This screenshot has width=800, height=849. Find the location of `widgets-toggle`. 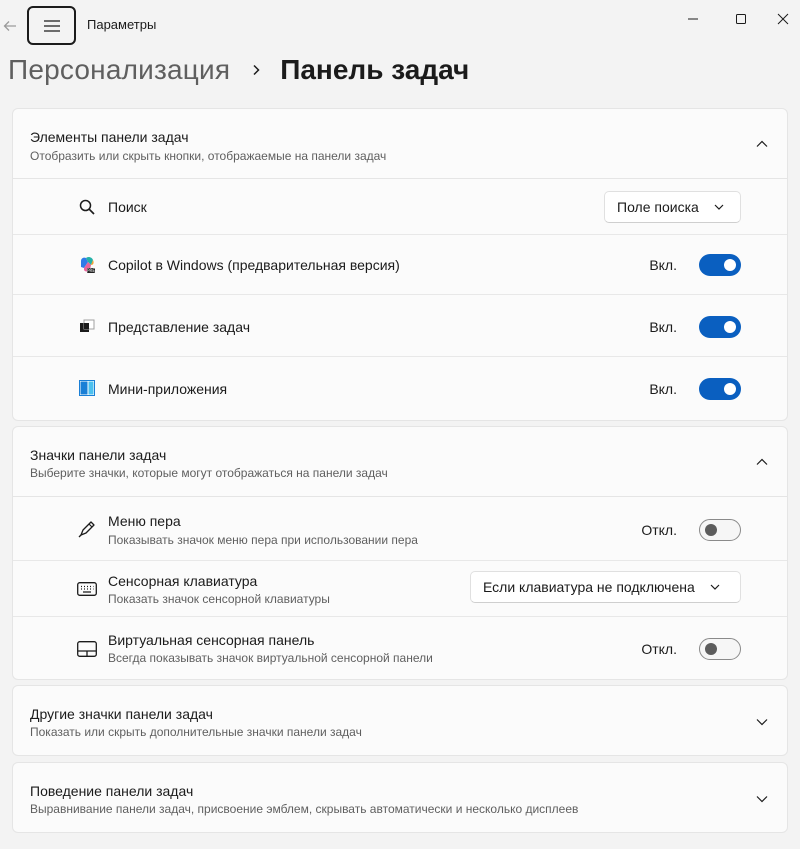

widgets-toggle is located at coordinates (720, 389).